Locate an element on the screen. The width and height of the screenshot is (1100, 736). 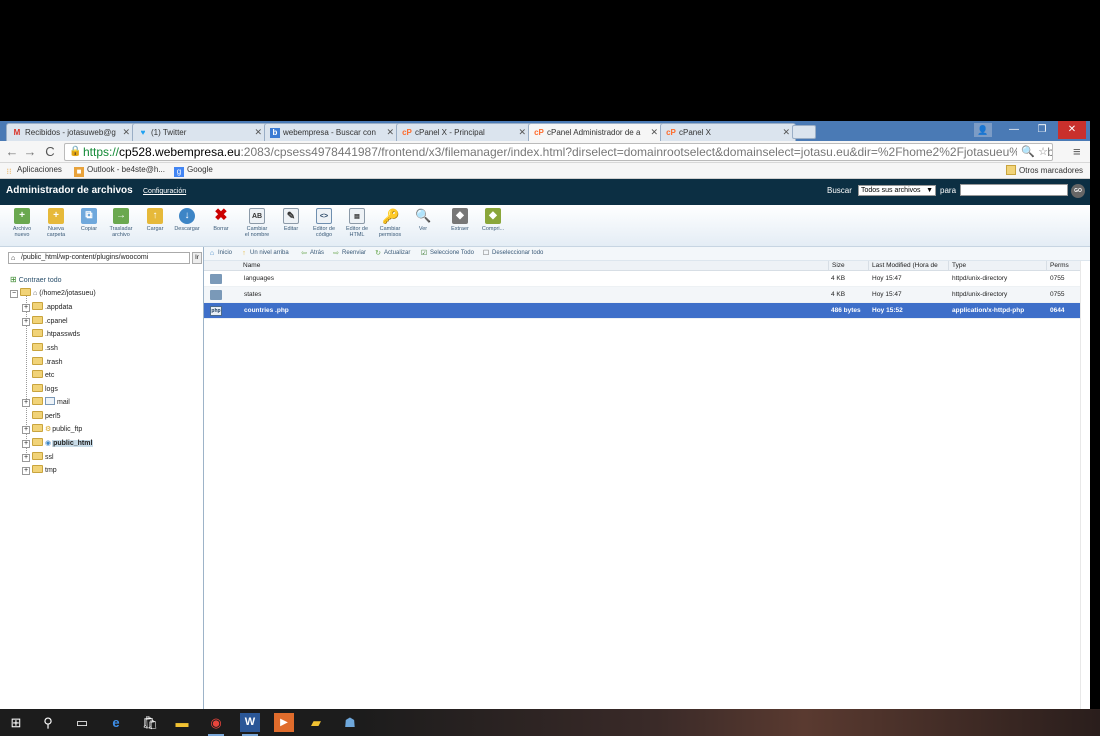
minimize-button: — is located at coordinates (1014, 130).